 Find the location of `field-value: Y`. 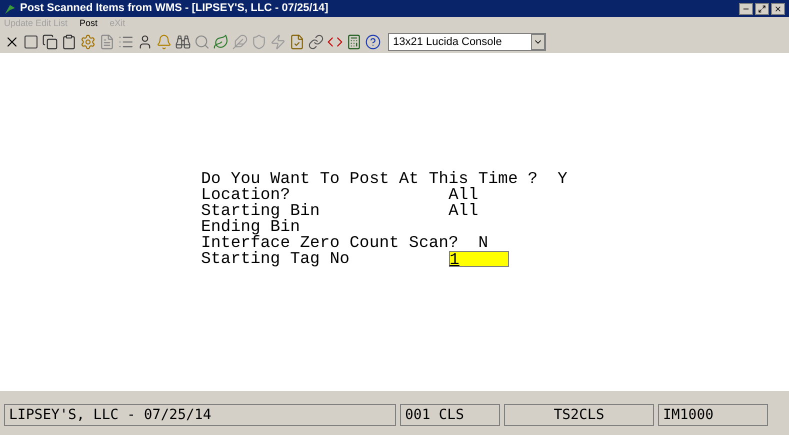

field-value: Y is located at coordinates (562, 179).